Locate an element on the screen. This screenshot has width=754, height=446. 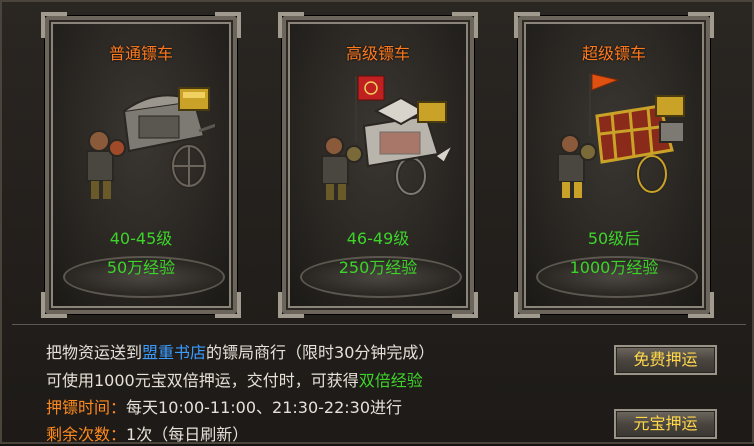
info-text: 把物资运送到 is located at coordinates (94, 352).